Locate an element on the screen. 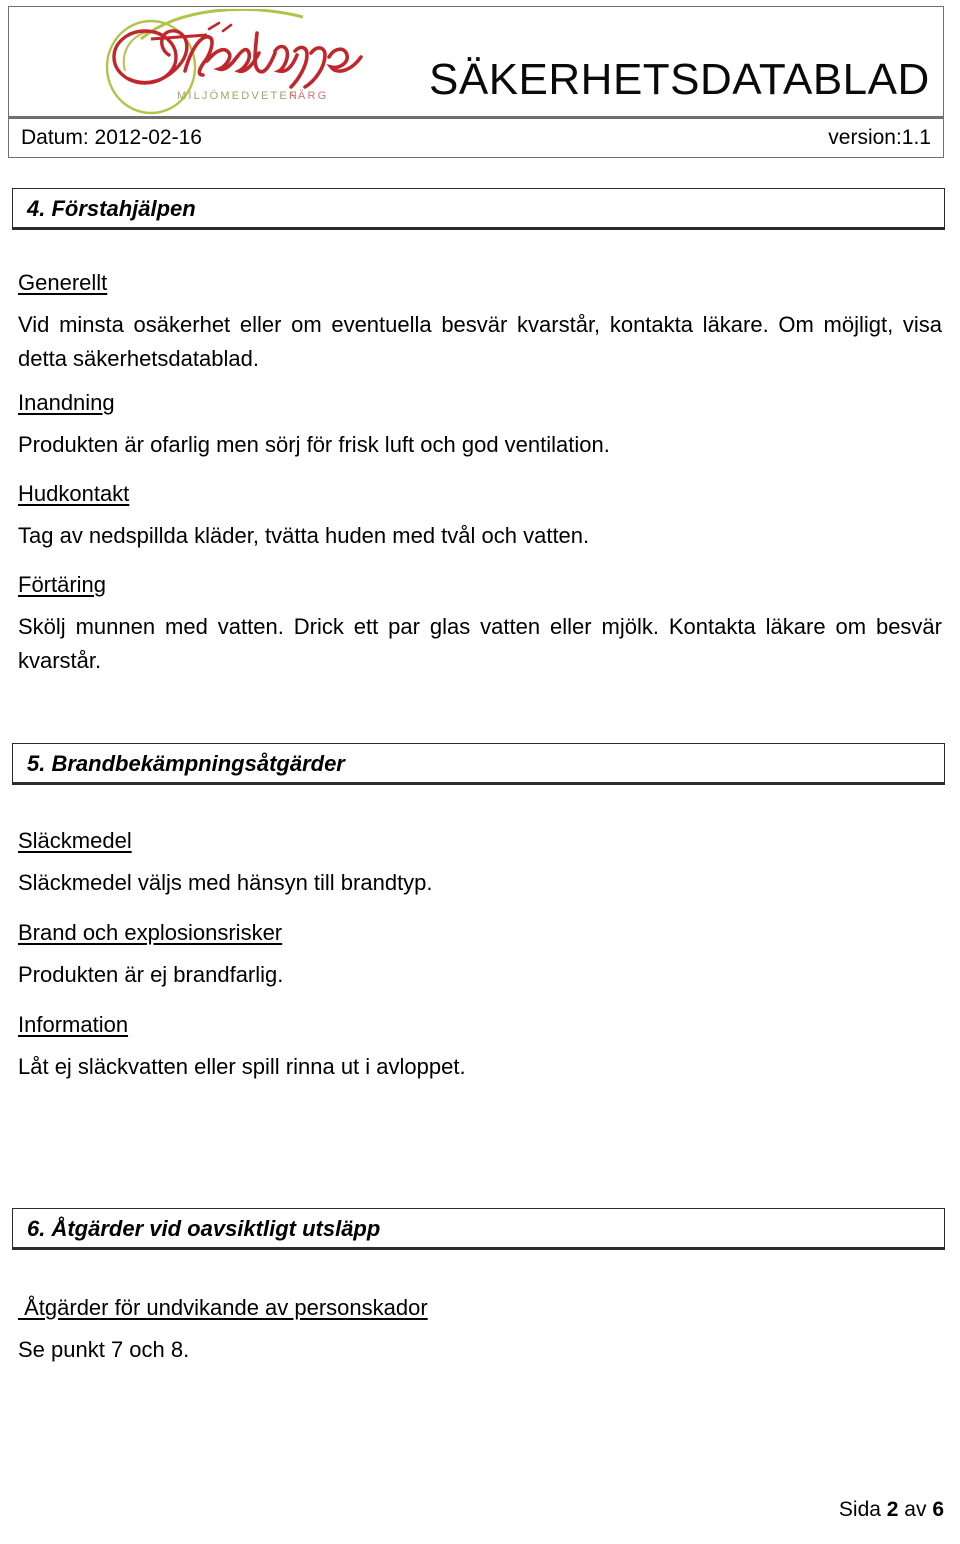 This screenshot has height=1544, width=960. section-title-4: 4. Förstahjälpen is located at coordinates (111, 208).